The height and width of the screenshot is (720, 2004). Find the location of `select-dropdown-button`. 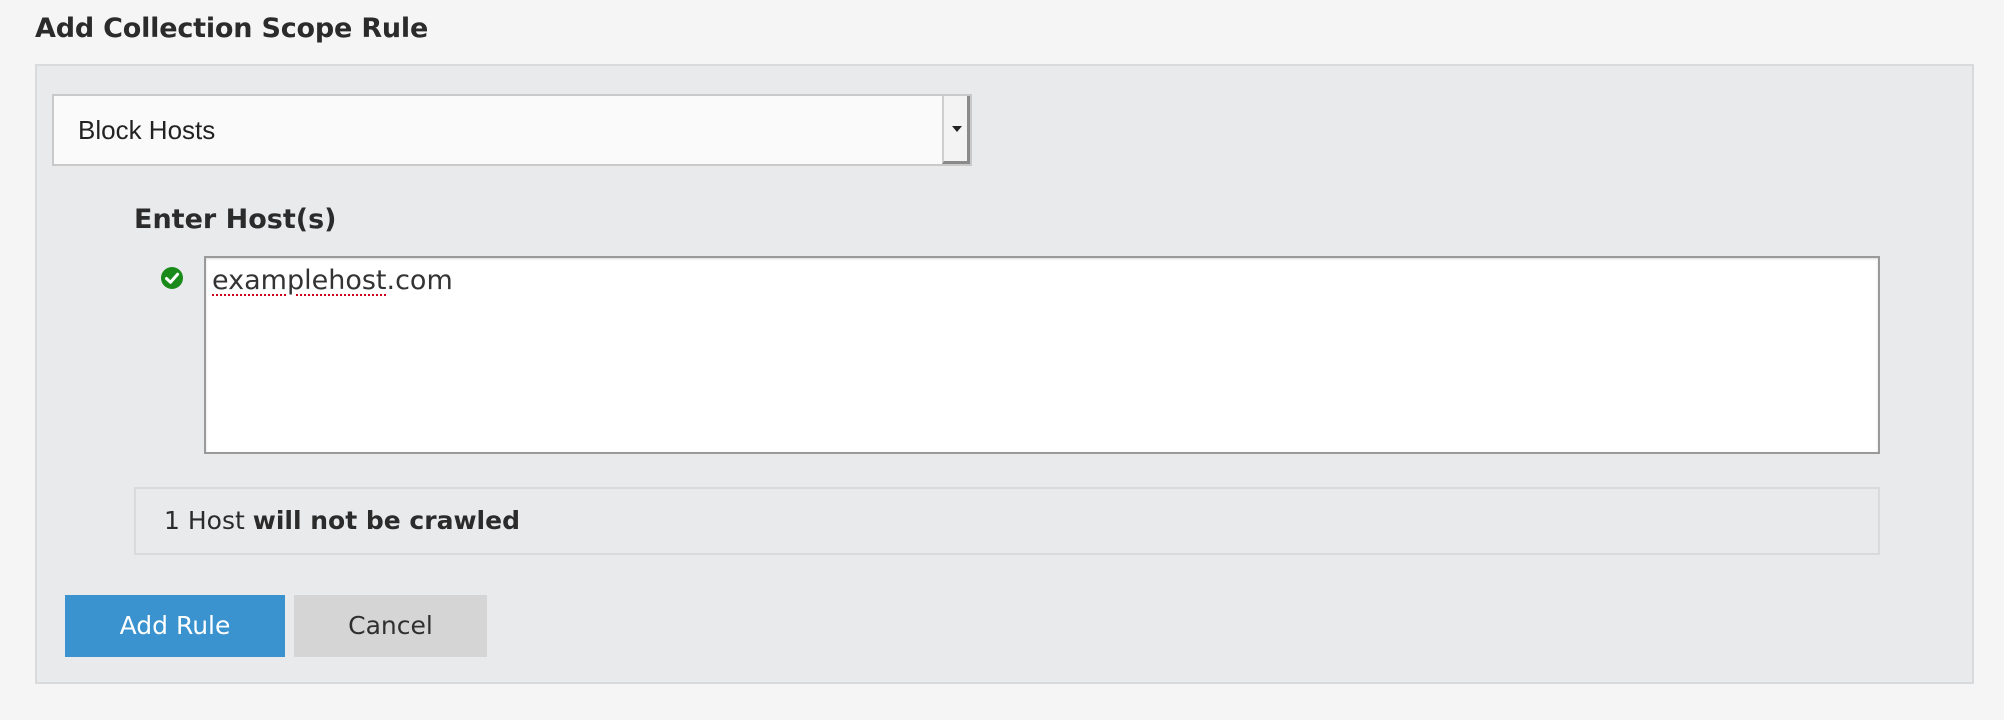

select-dropdown-button is located at coordinates (956, 130).